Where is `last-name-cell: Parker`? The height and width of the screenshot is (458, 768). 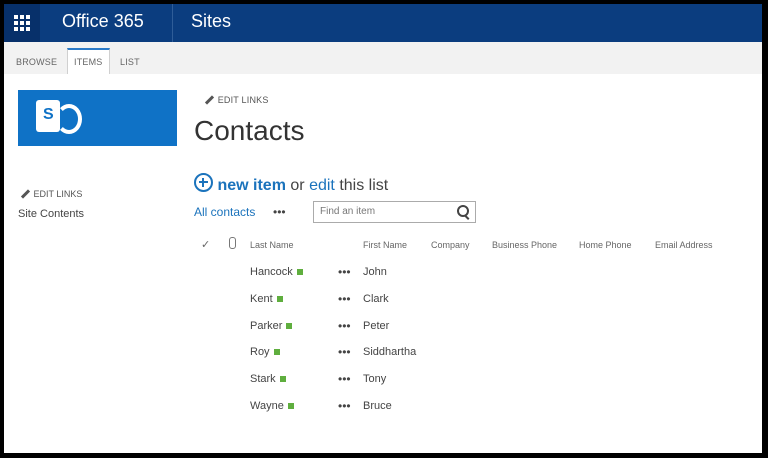
last-name-cell: Parker is located at coordinates (271, 326).